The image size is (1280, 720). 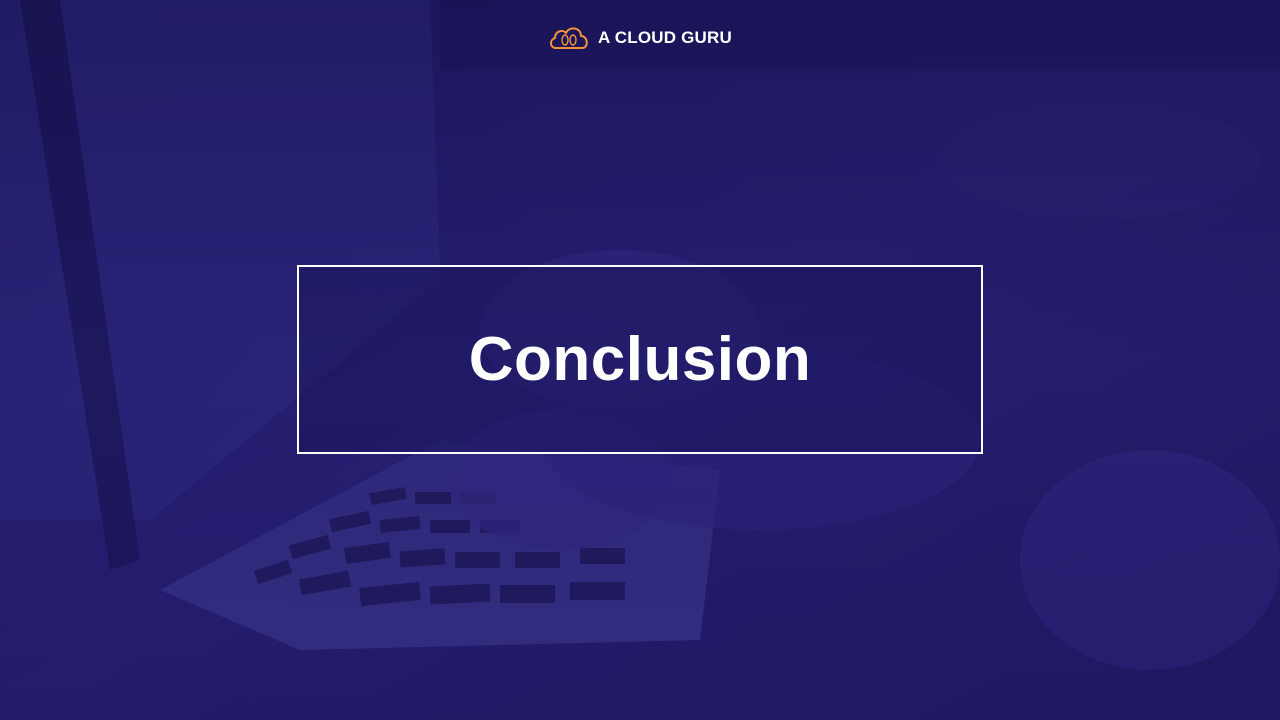 What do you see at coordinates (665, 37) in the screenshot?
I see `logo-text: A CLOUD GURU` at bounding box center [665, 37].